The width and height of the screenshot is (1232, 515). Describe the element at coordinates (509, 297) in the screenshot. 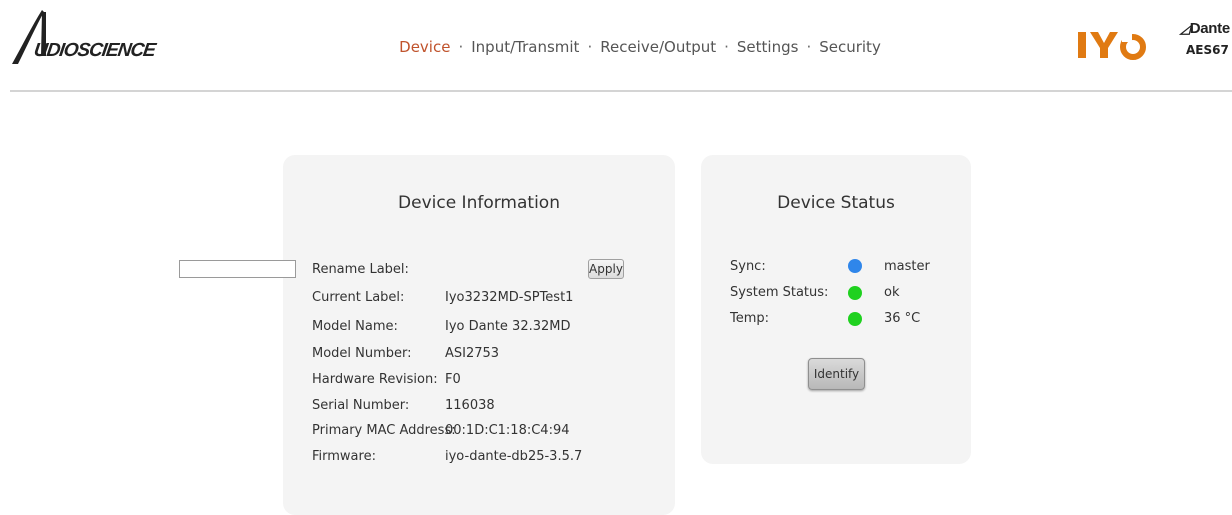

I see `current-label-value: Iyo3232MD-SPTest1` at that location.